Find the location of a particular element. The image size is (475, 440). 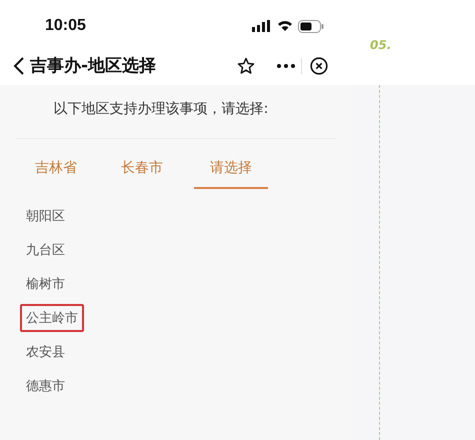

region-item: 九台区 is located at coordinates (45, 250).